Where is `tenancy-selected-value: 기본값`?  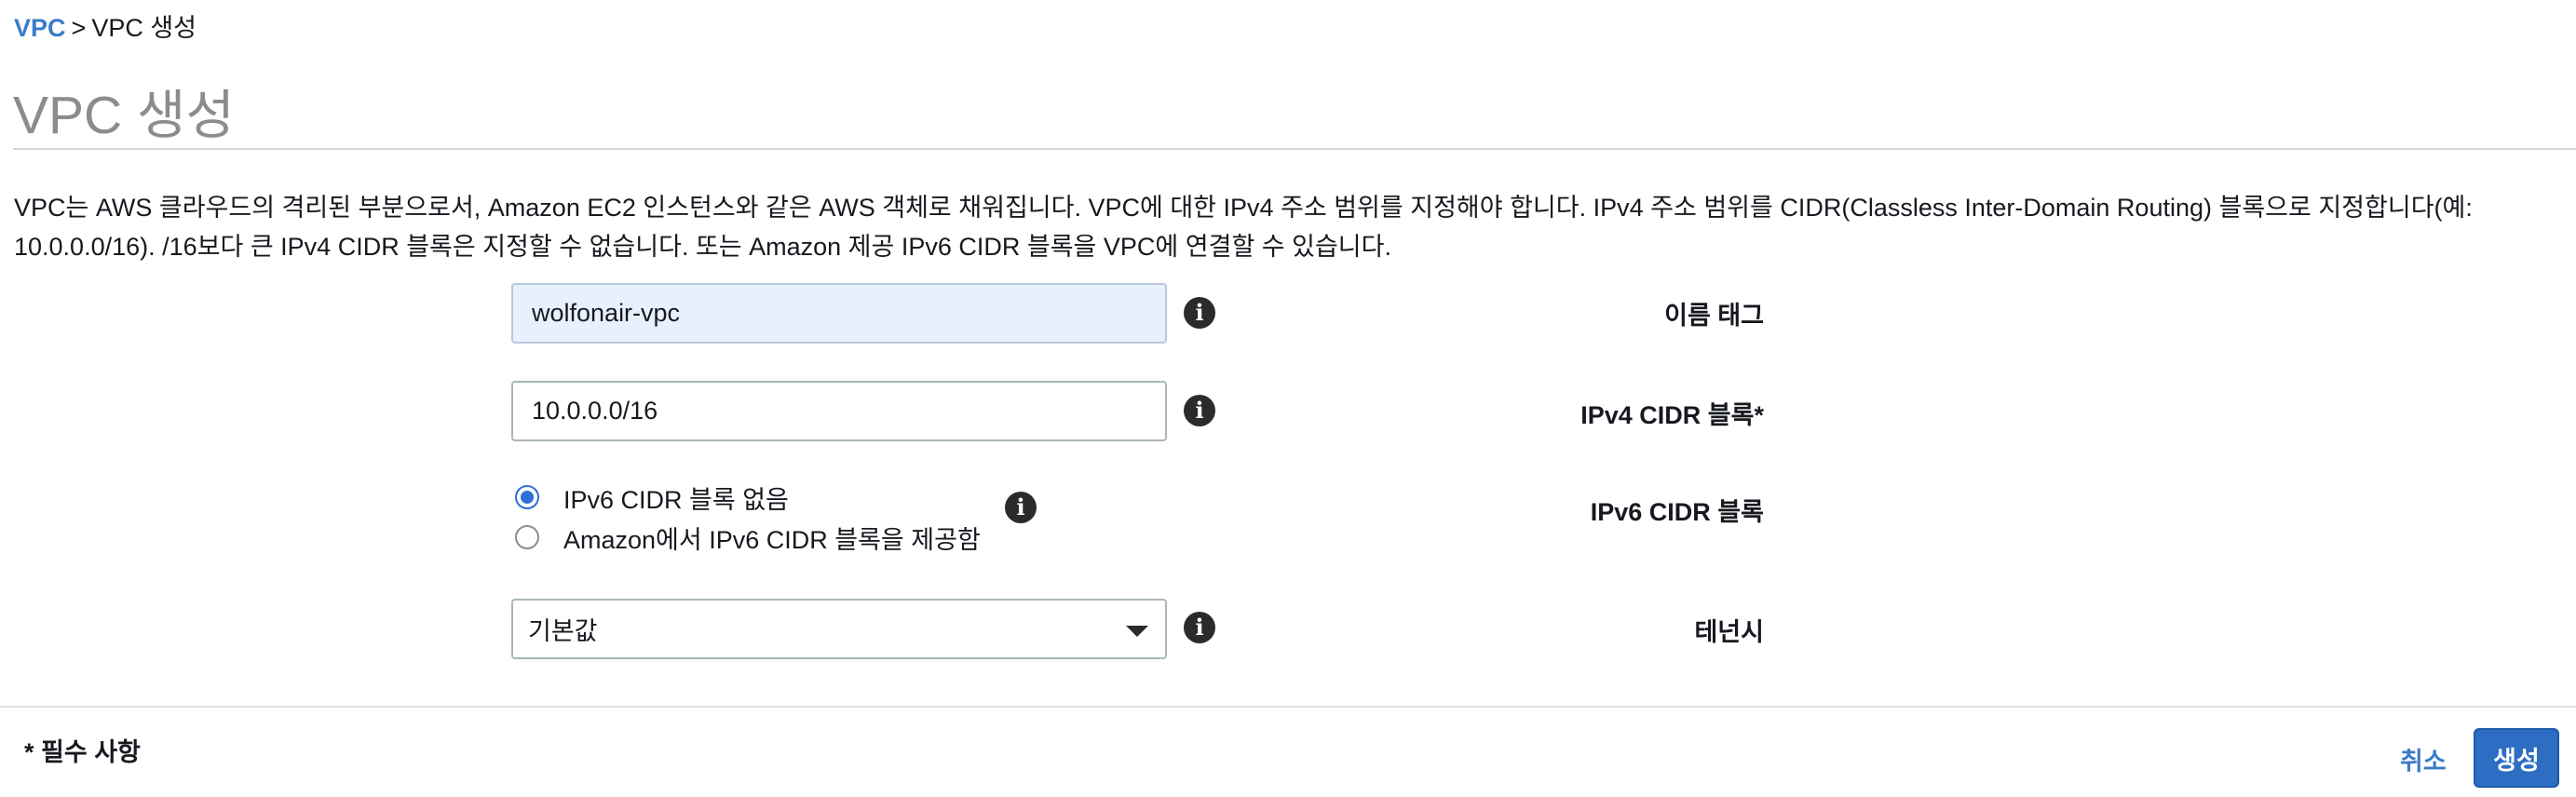 tenancy-selected-value: 기본값 is located at coordinates (563, 631).